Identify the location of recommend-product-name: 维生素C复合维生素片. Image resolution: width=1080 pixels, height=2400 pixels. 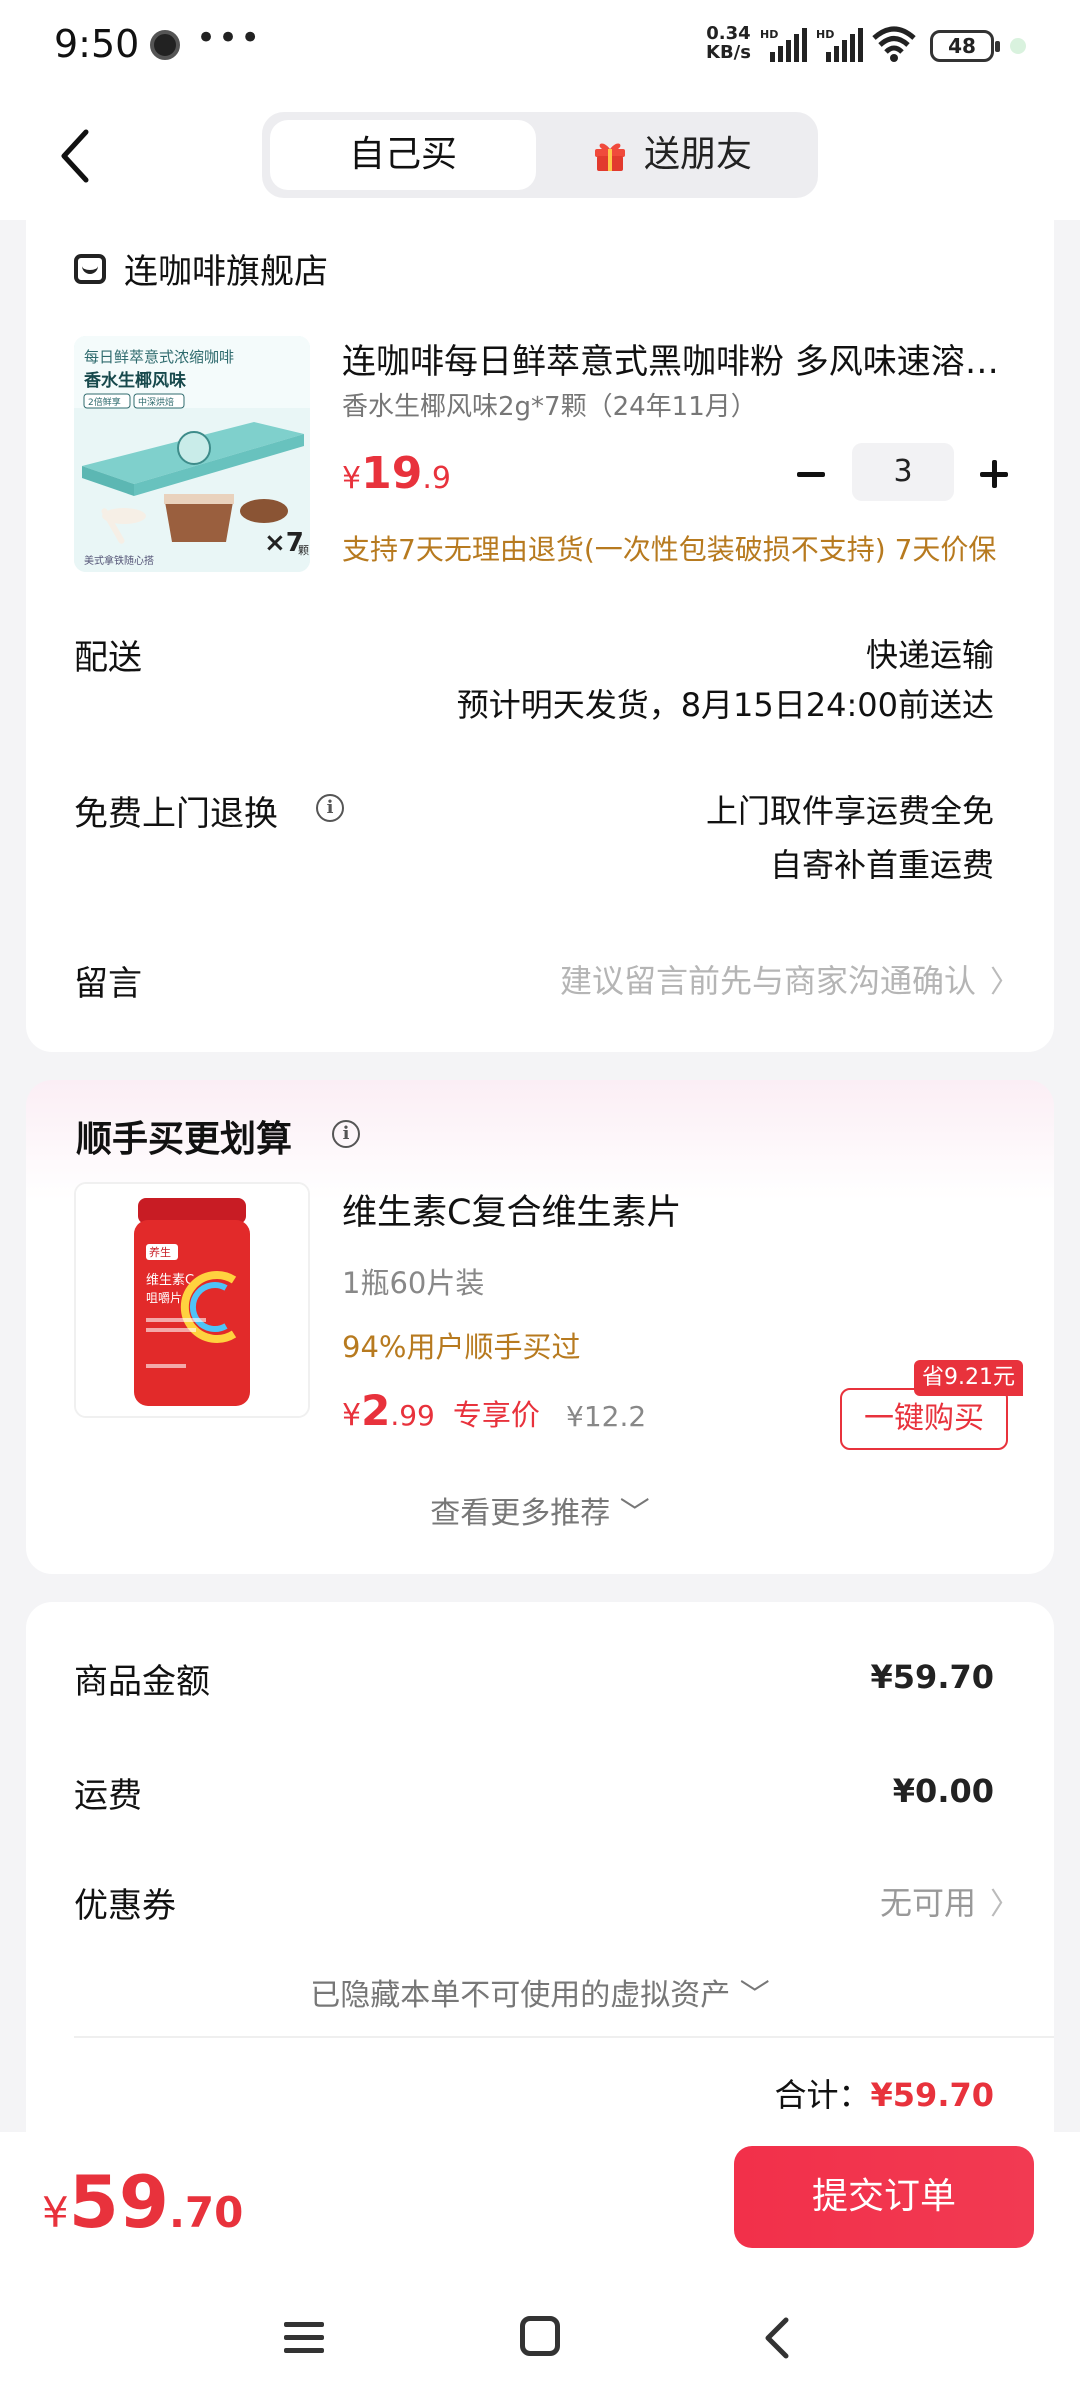
(511, 1209).